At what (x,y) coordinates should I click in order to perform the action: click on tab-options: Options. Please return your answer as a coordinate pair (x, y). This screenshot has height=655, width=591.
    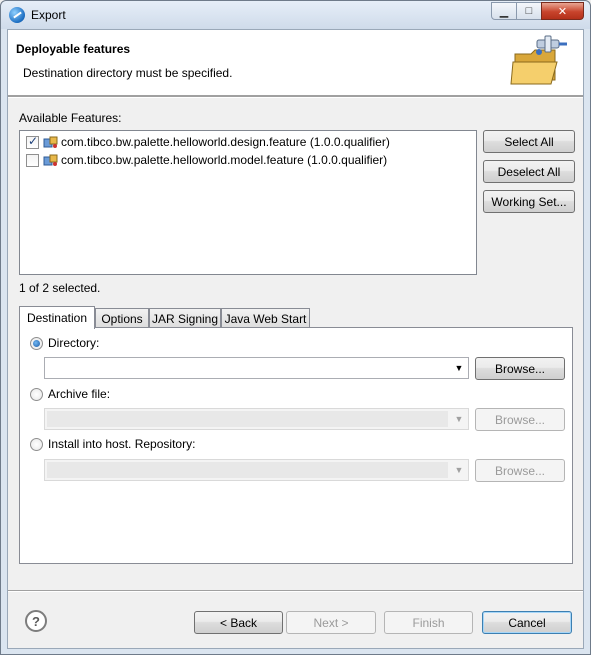
    Looking at the image, I should click on (122, 318).